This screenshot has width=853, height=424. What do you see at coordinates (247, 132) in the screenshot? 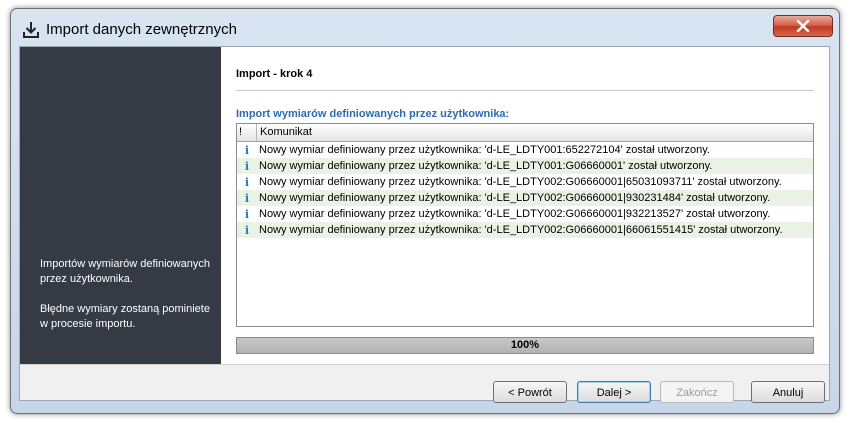
I see `column-header-flag: !` at bounding box center [247, 132].